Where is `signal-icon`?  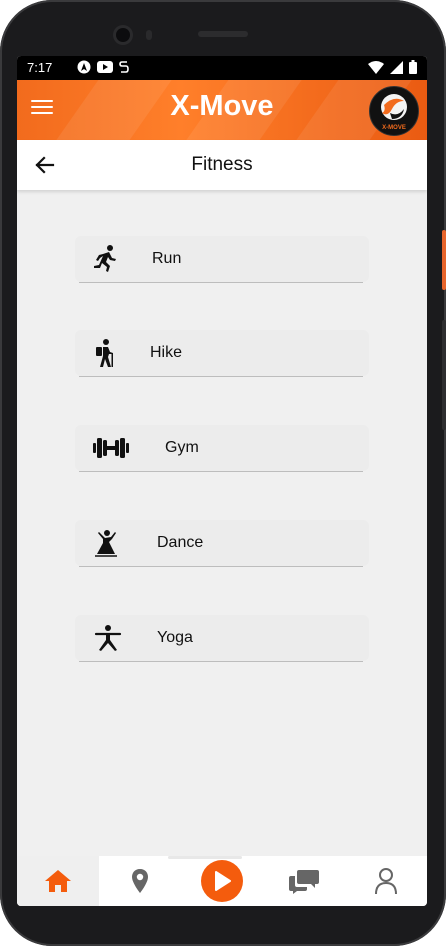 signal-icon is located at coordinates (396, 67).